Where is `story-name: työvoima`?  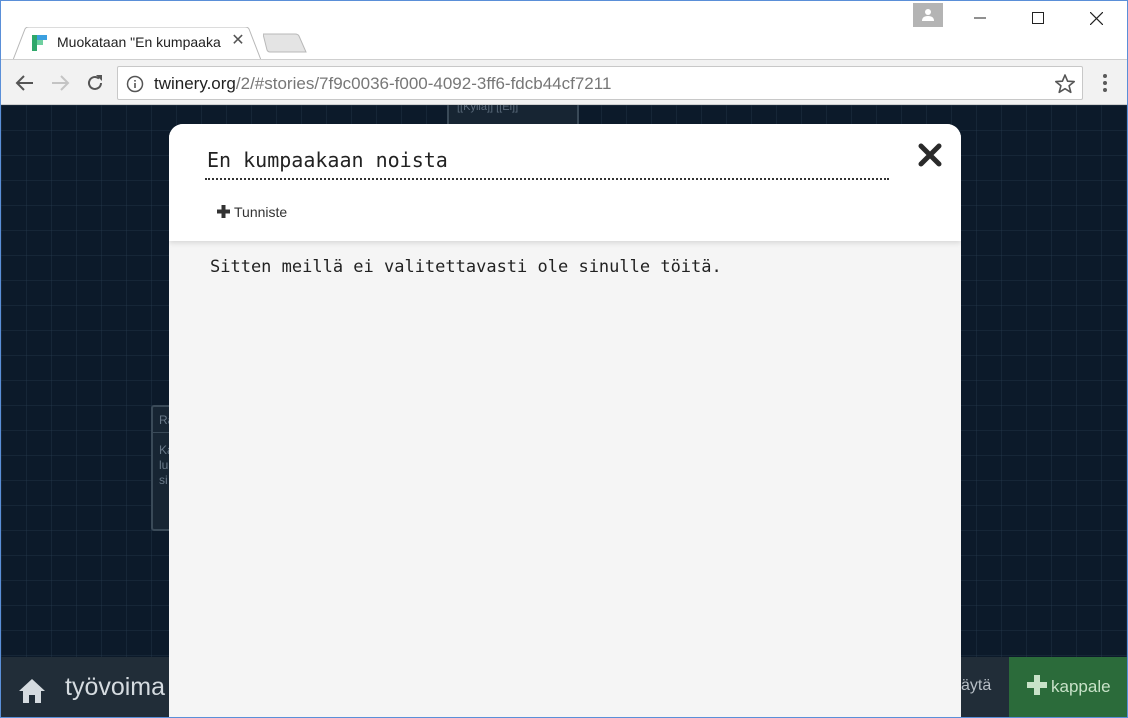
story-name: työvoima is located at coordinates (115, 687).